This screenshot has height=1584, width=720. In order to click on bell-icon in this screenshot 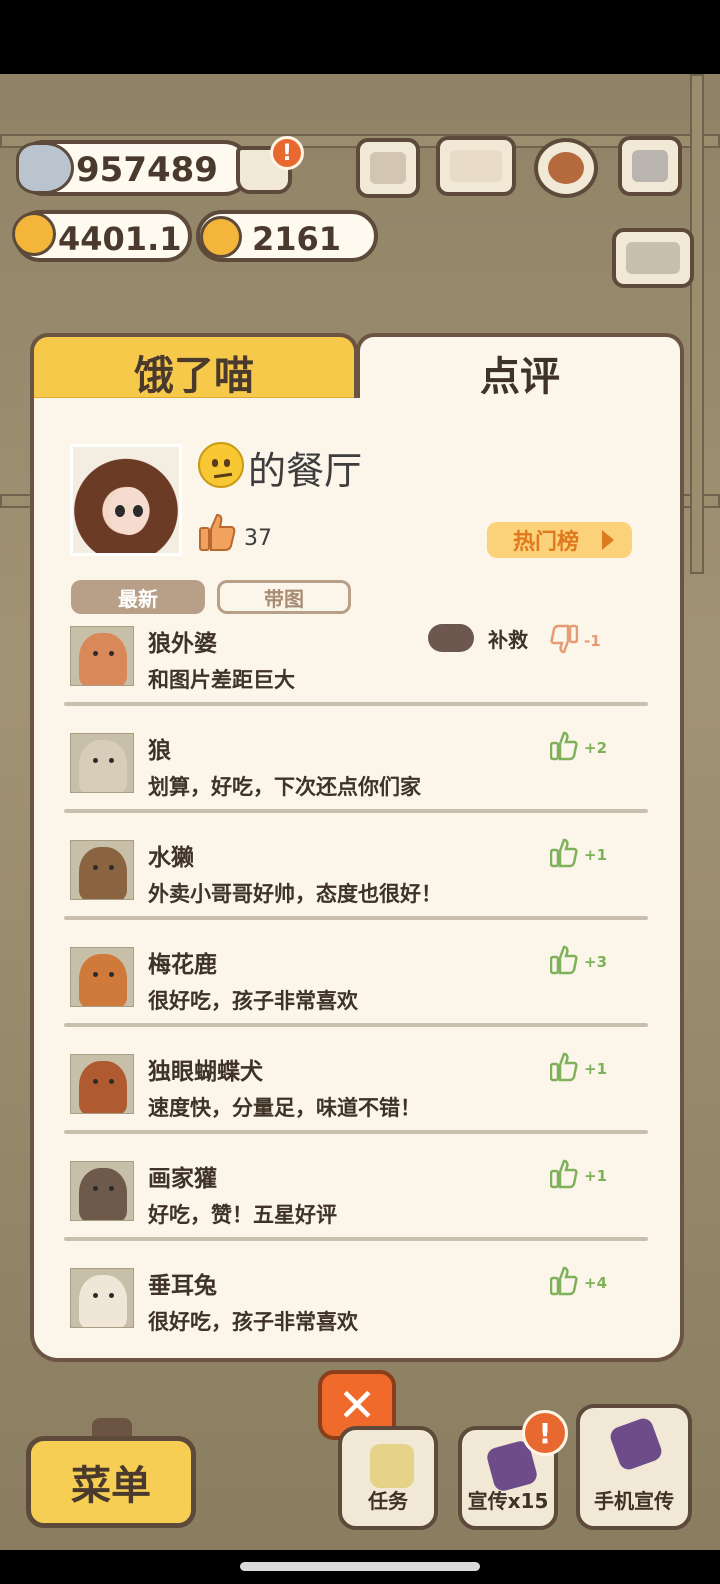, I will do `click(221, 237)`.